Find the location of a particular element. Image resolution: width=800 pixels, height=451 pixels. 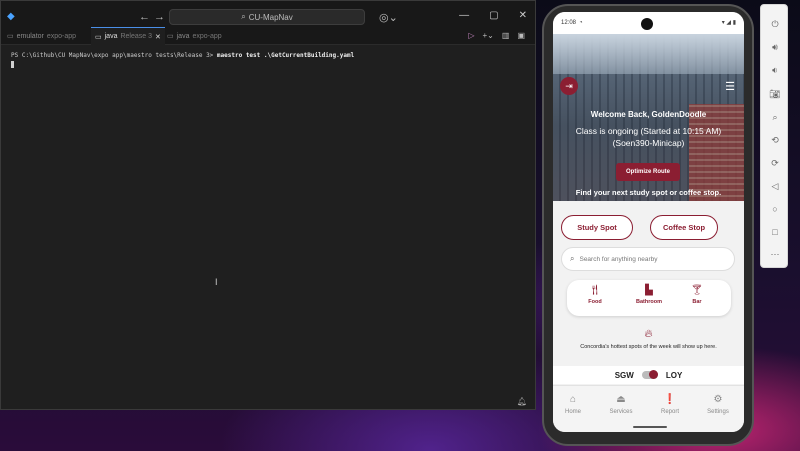

overview-icon: □ is located at coordinates (775, 232).